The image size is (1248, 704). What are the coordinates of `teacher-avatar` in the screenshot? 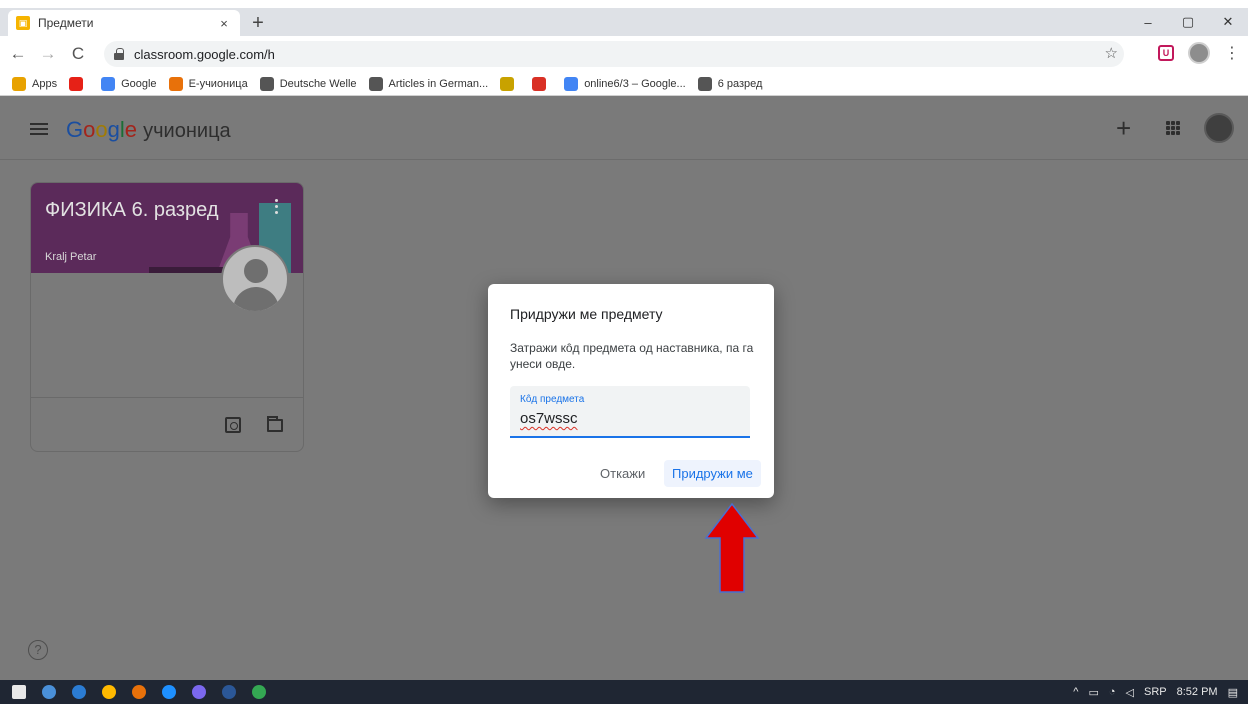 It's located at (255, 279).